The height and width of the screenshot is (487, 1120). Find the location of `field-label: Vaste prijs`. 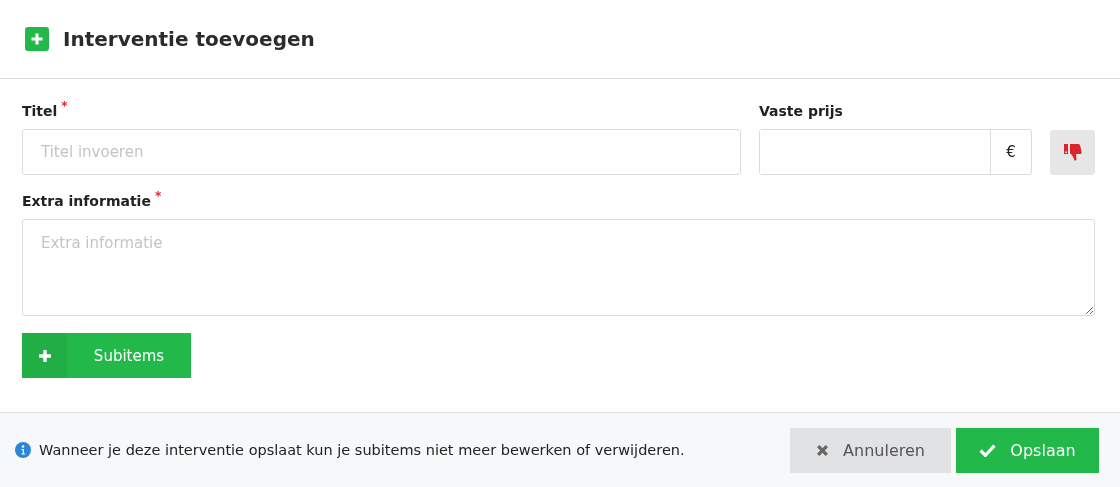

field-label: Vaste prijs is located at coordinates (801, 112).